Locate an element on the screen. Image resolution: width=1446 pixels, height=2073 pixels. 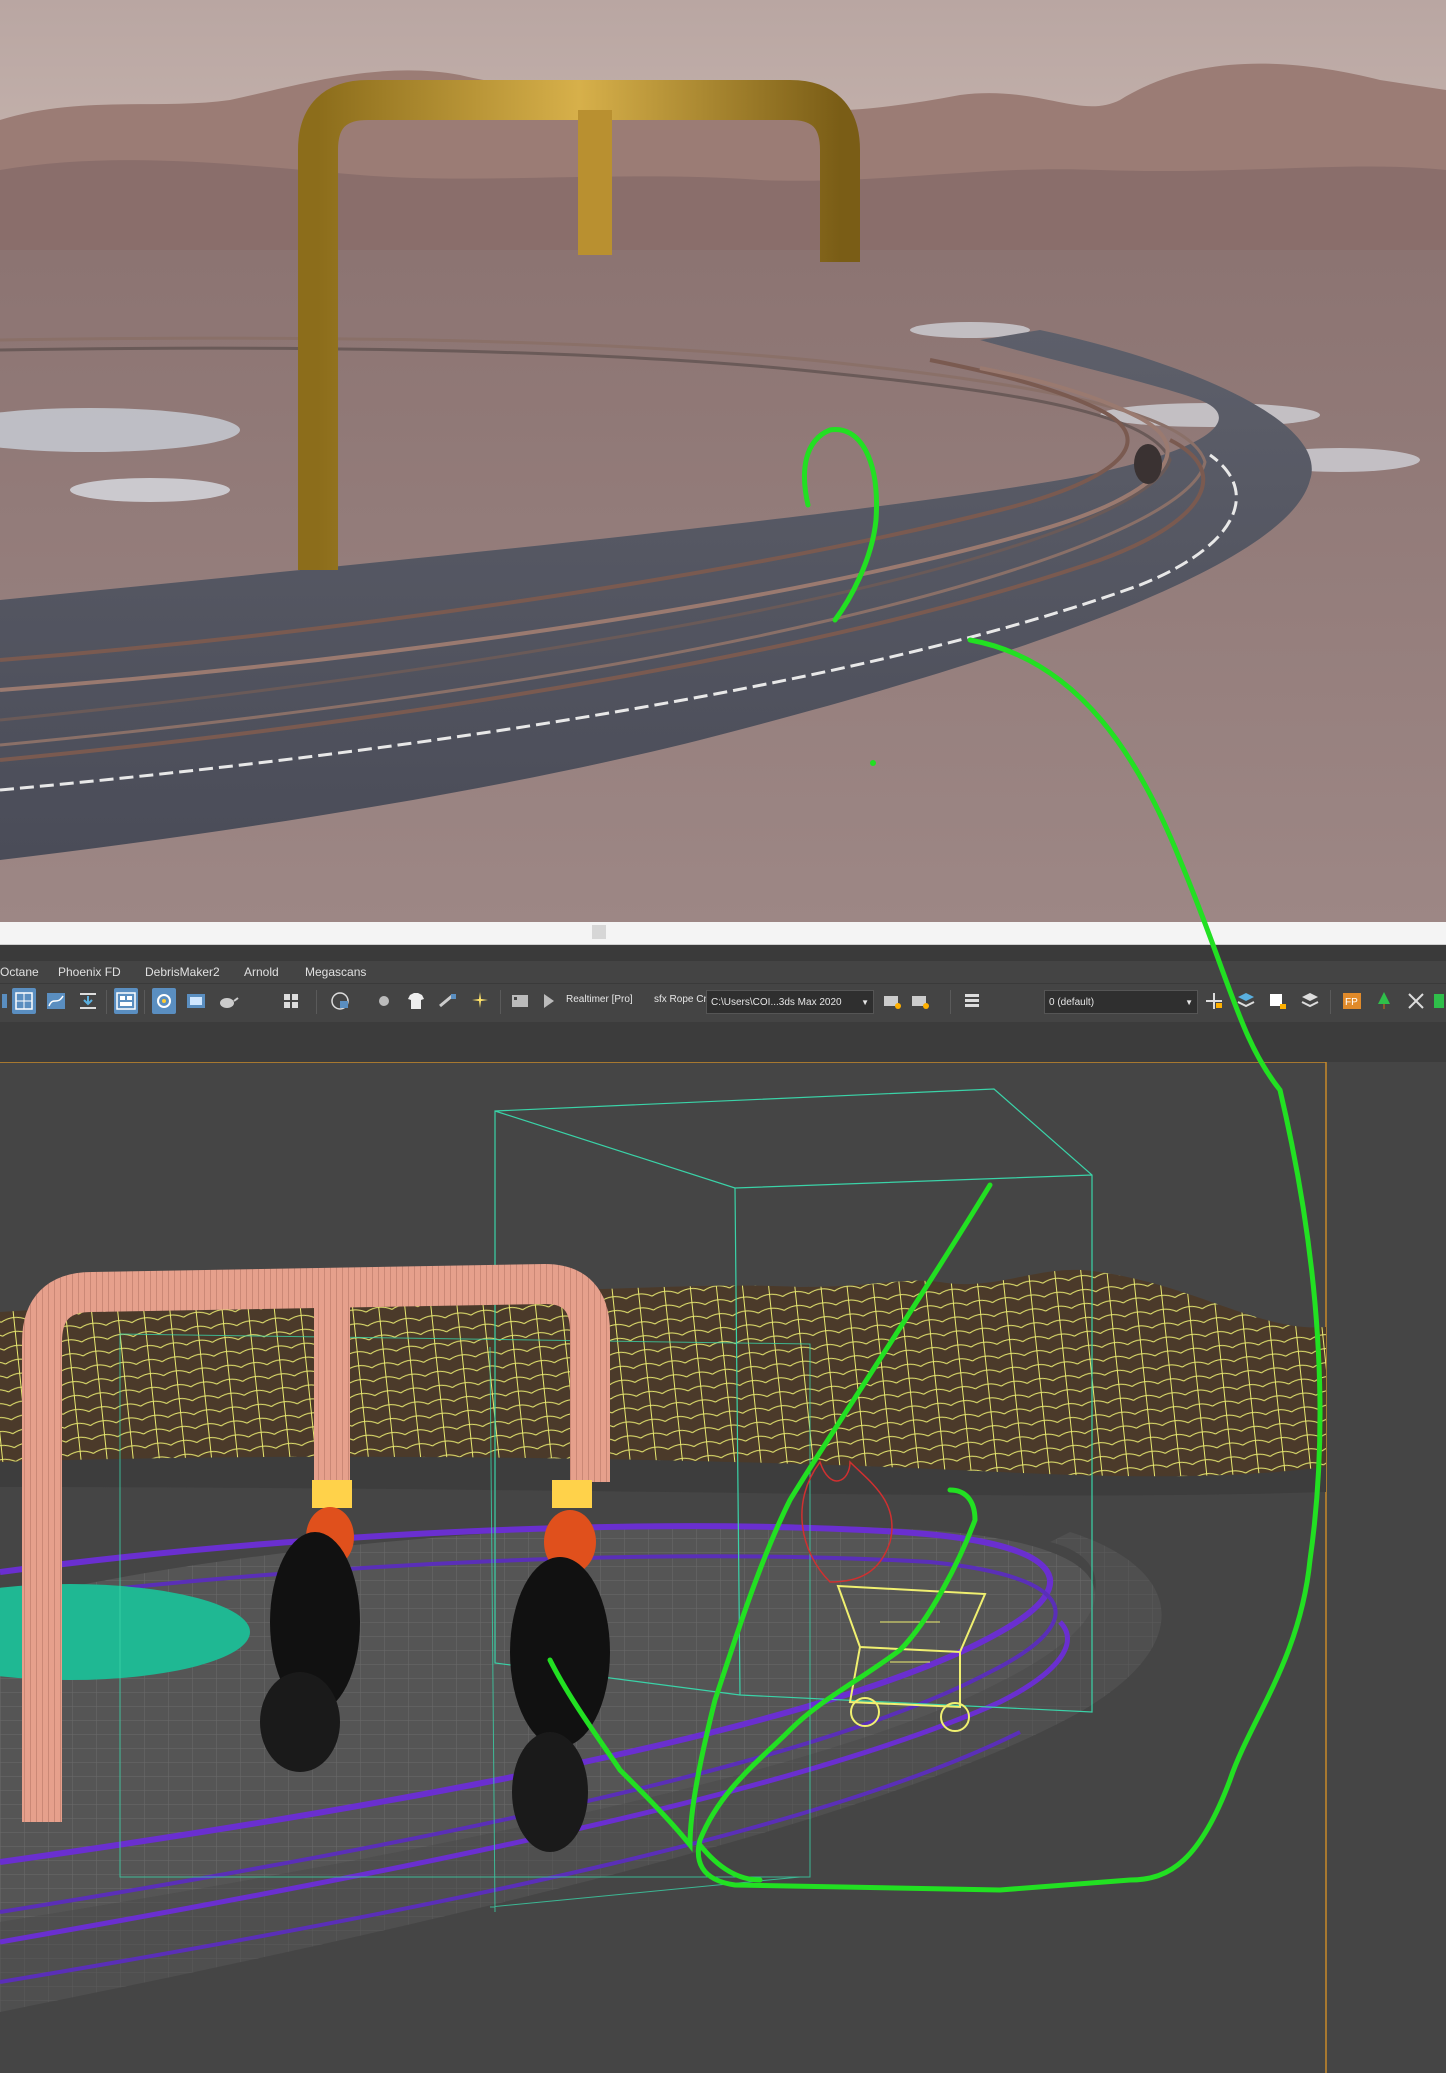
grid-icon is located at coordinates (292, 1001).